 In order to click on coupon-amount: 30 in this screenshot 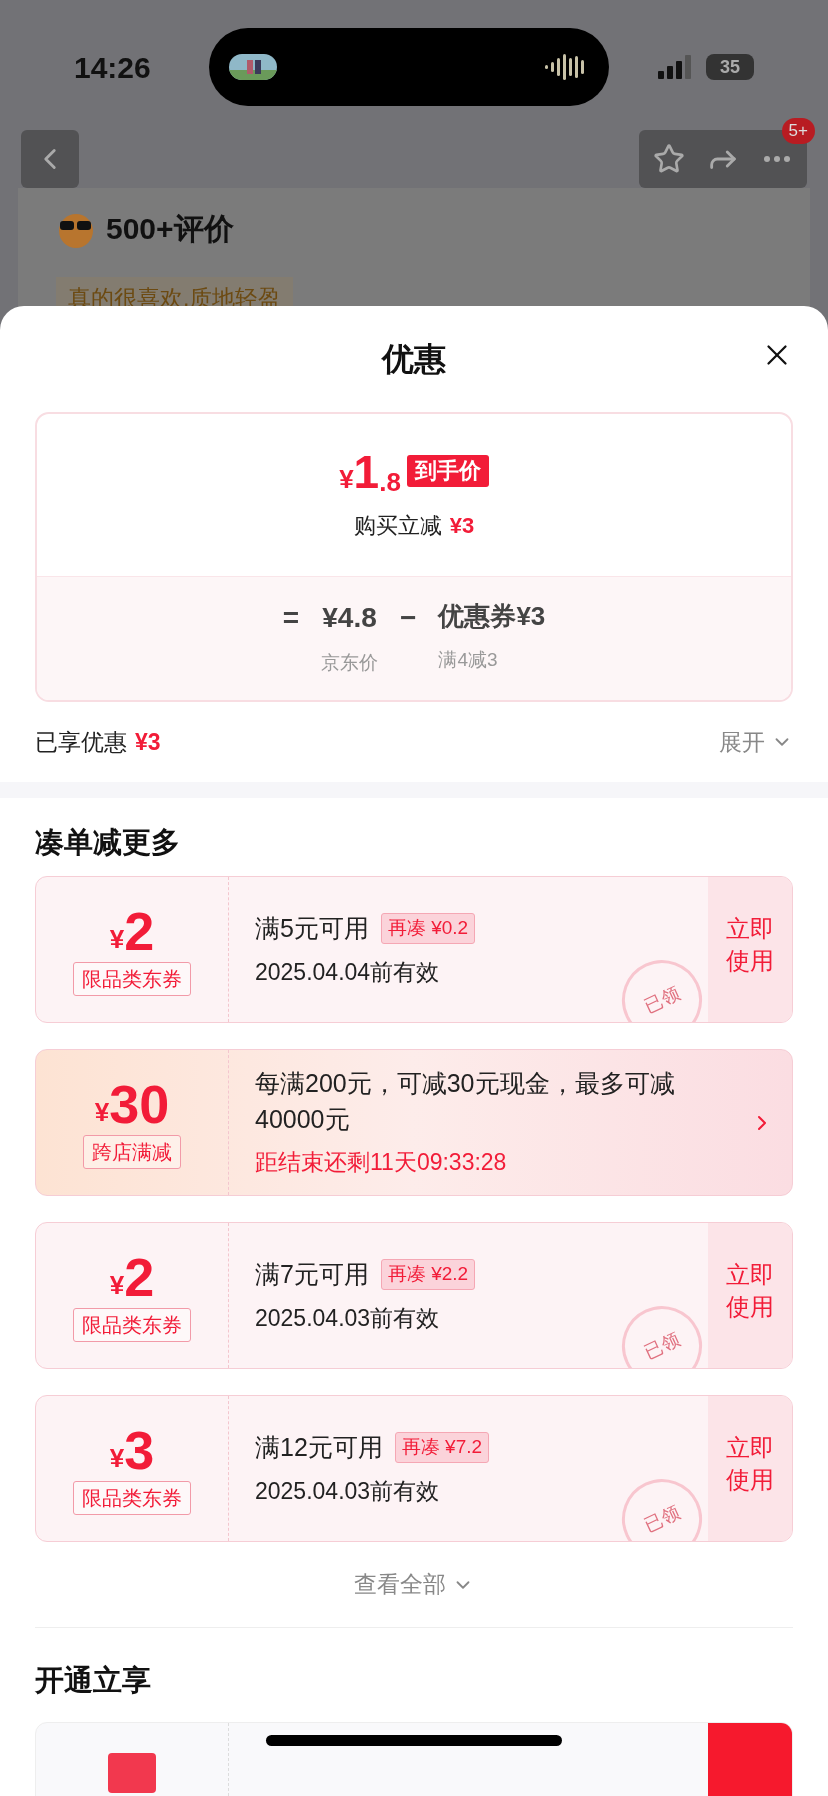, I will do `click(139, 1103)`.